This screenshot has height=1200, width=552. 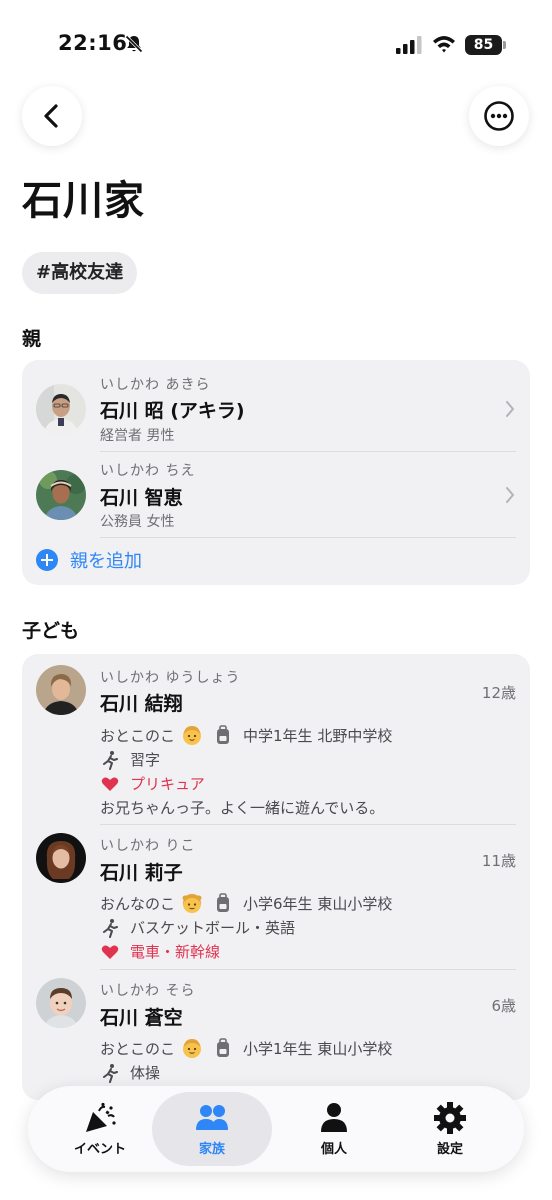 I want to click on plus-circle-icon, so click(x=47, y=560).